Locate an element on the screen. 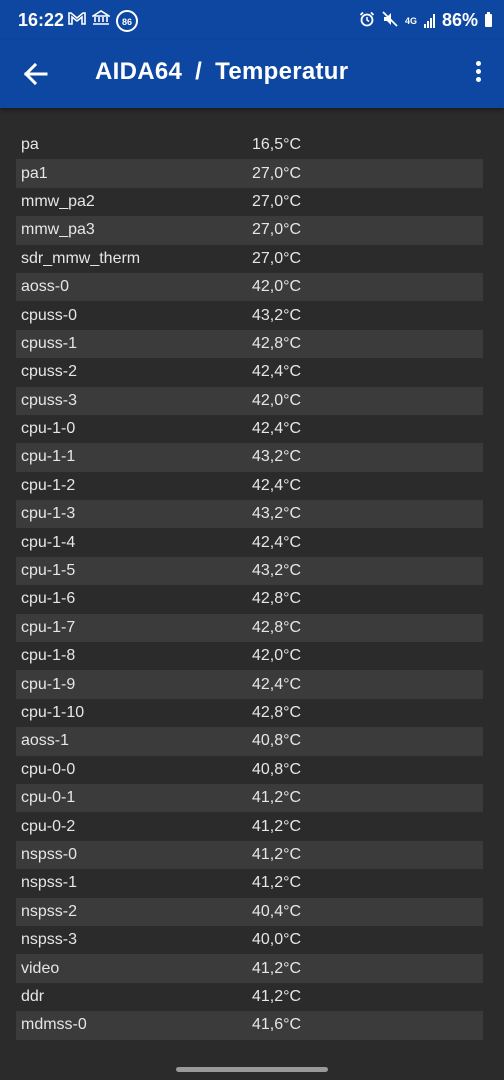 This screenshot has height=1080, width=504. sensor-row: cpu-1-4 42,4°C is located at coordinates (249, 542).